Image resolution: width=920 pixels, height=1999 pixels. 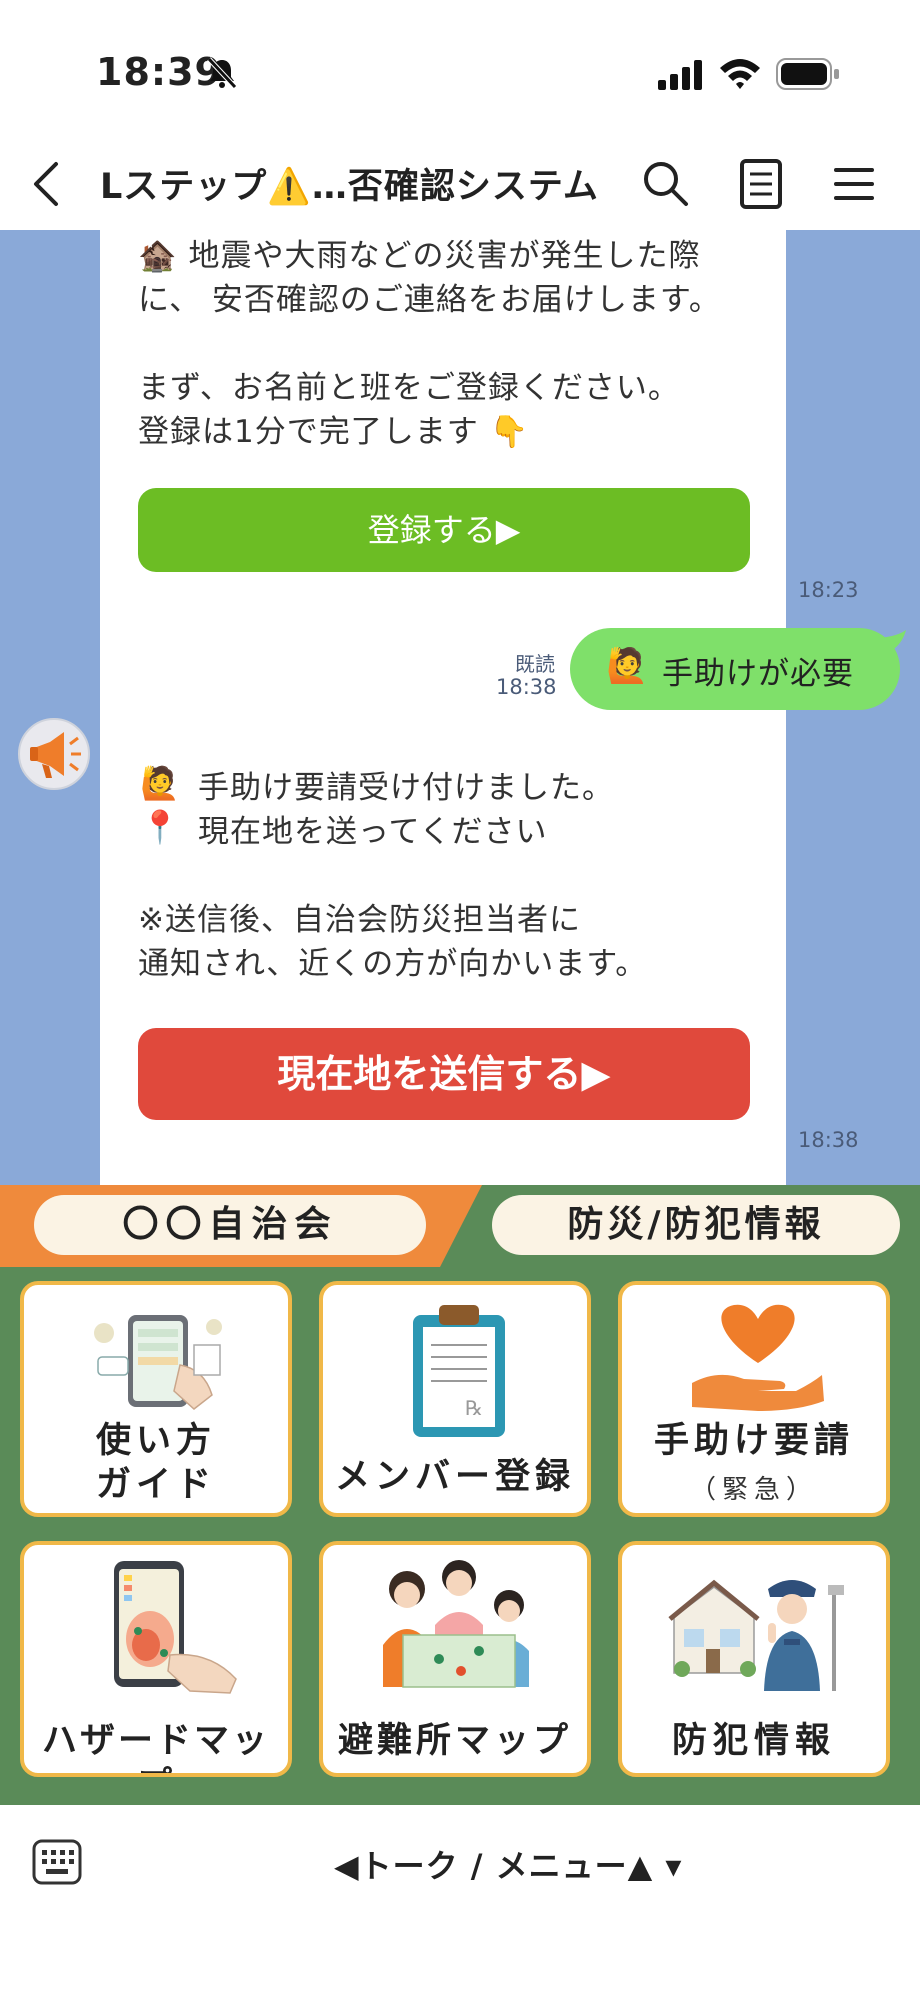 I want to click on tile-label: ガイド, so click(x=155, y=1485).